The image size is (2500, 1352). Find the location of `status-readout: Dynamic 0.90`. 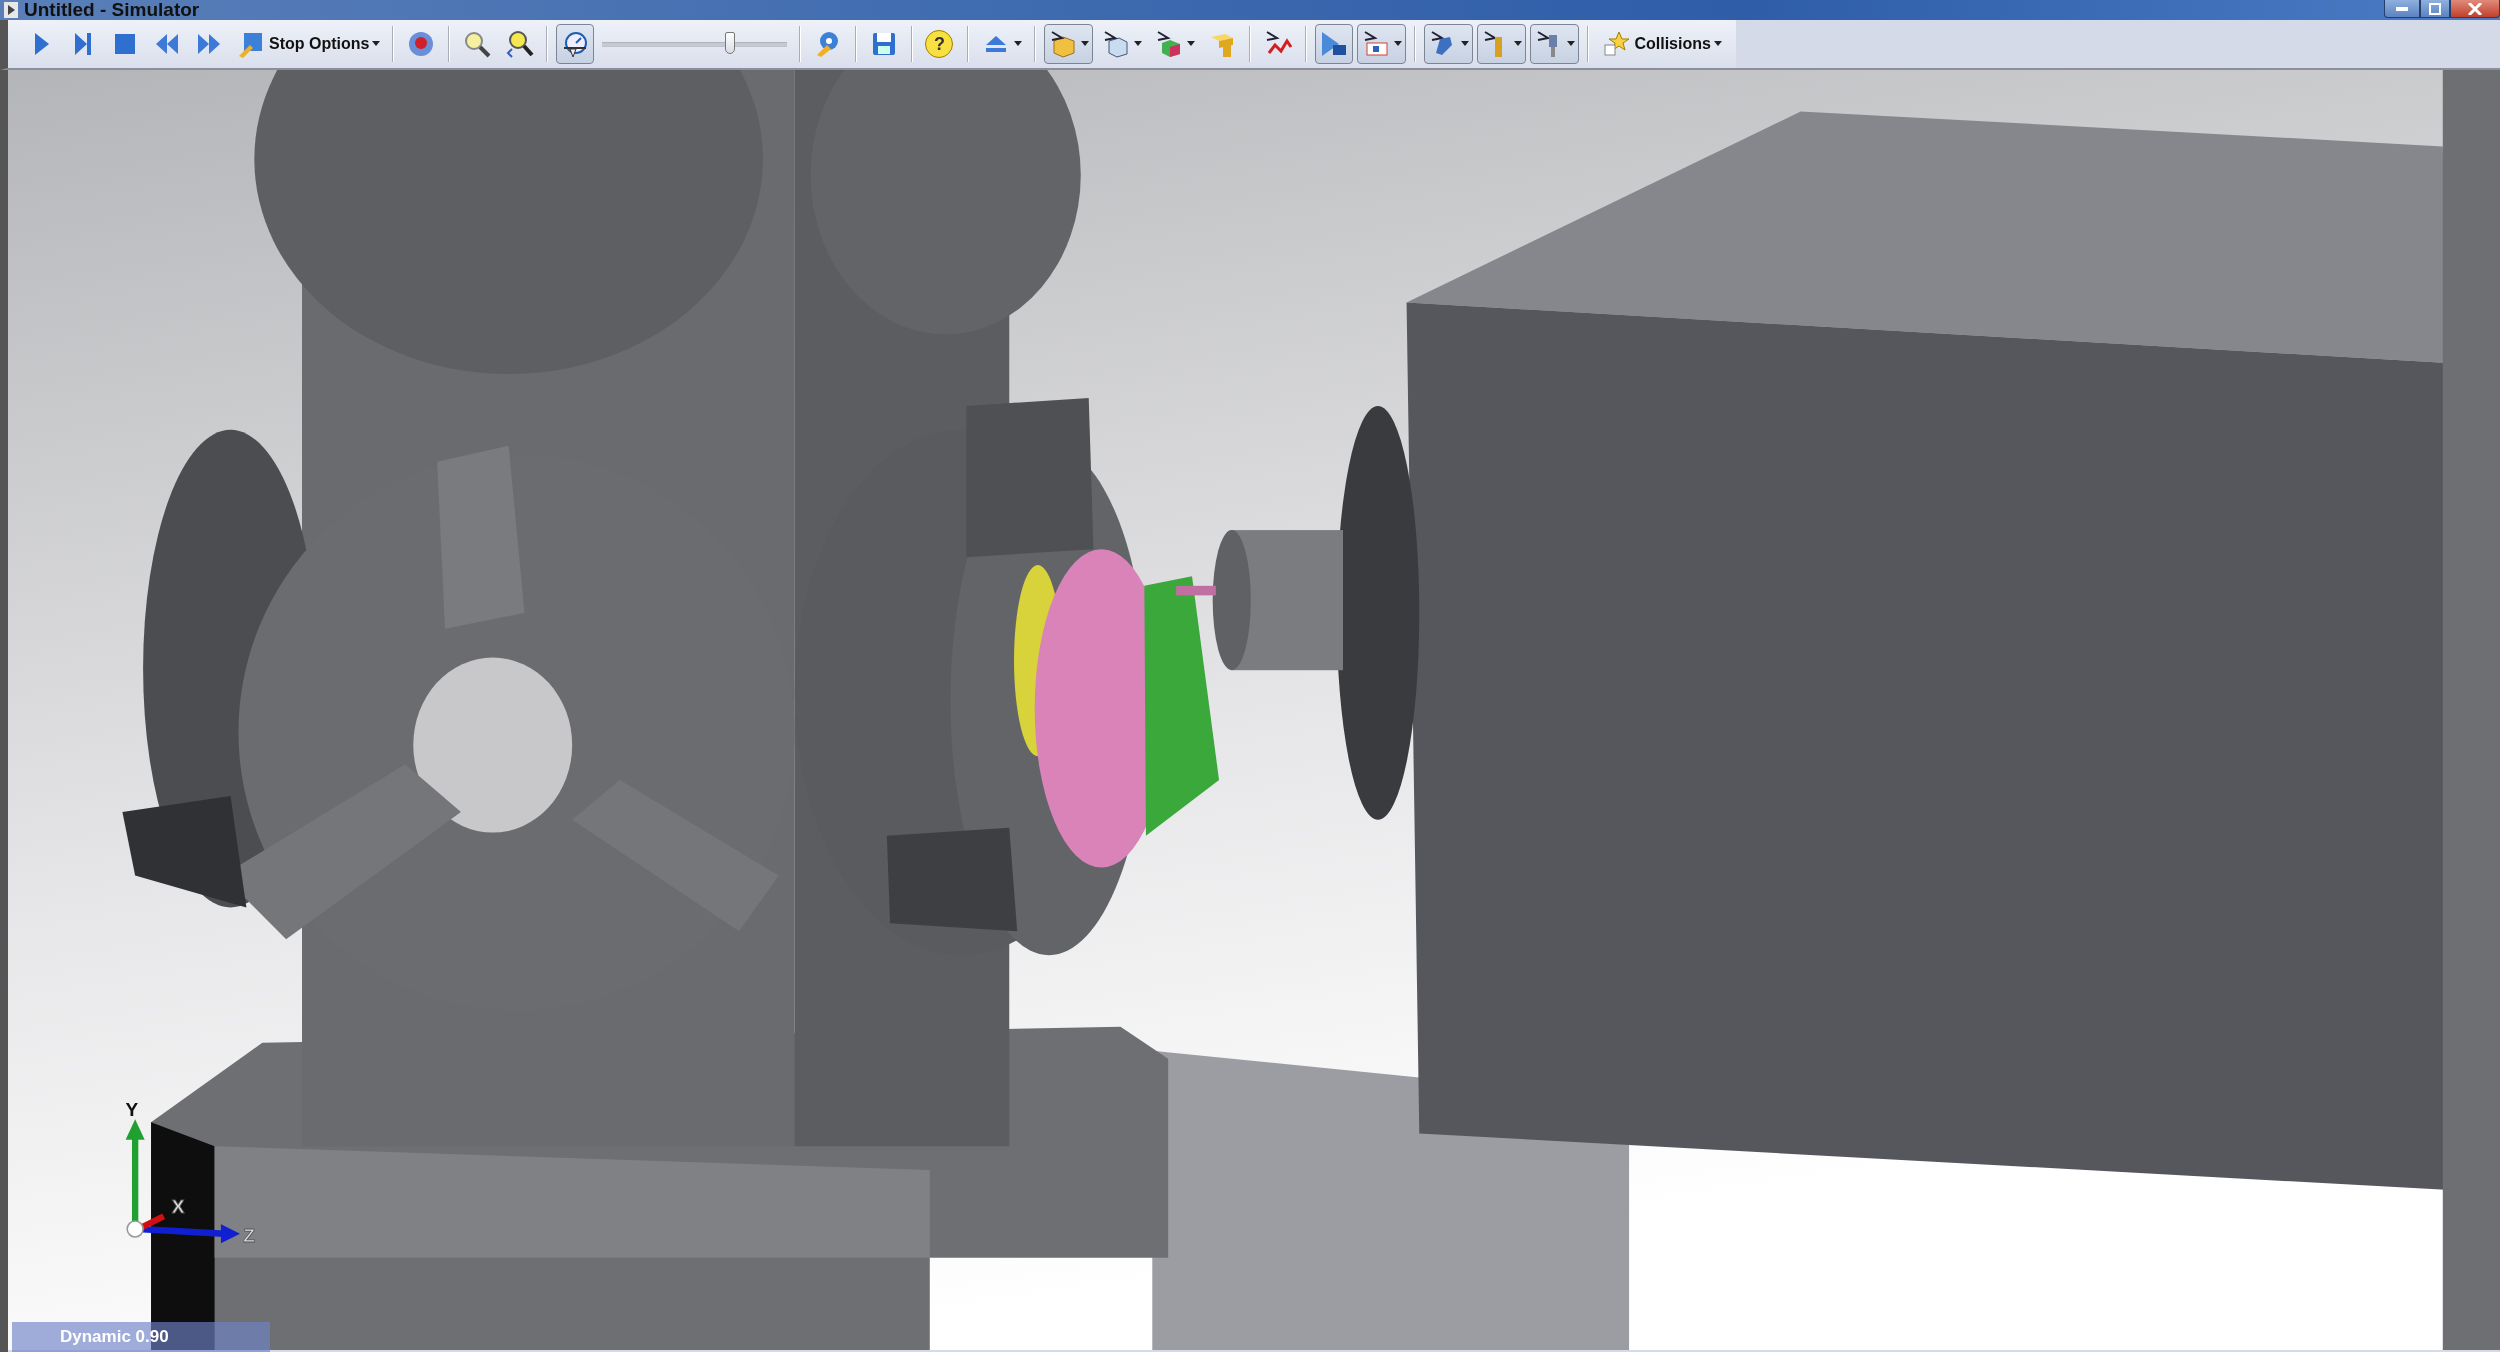

status-readout: Dynamic 0.90 is located at coordinates (141, 1337).